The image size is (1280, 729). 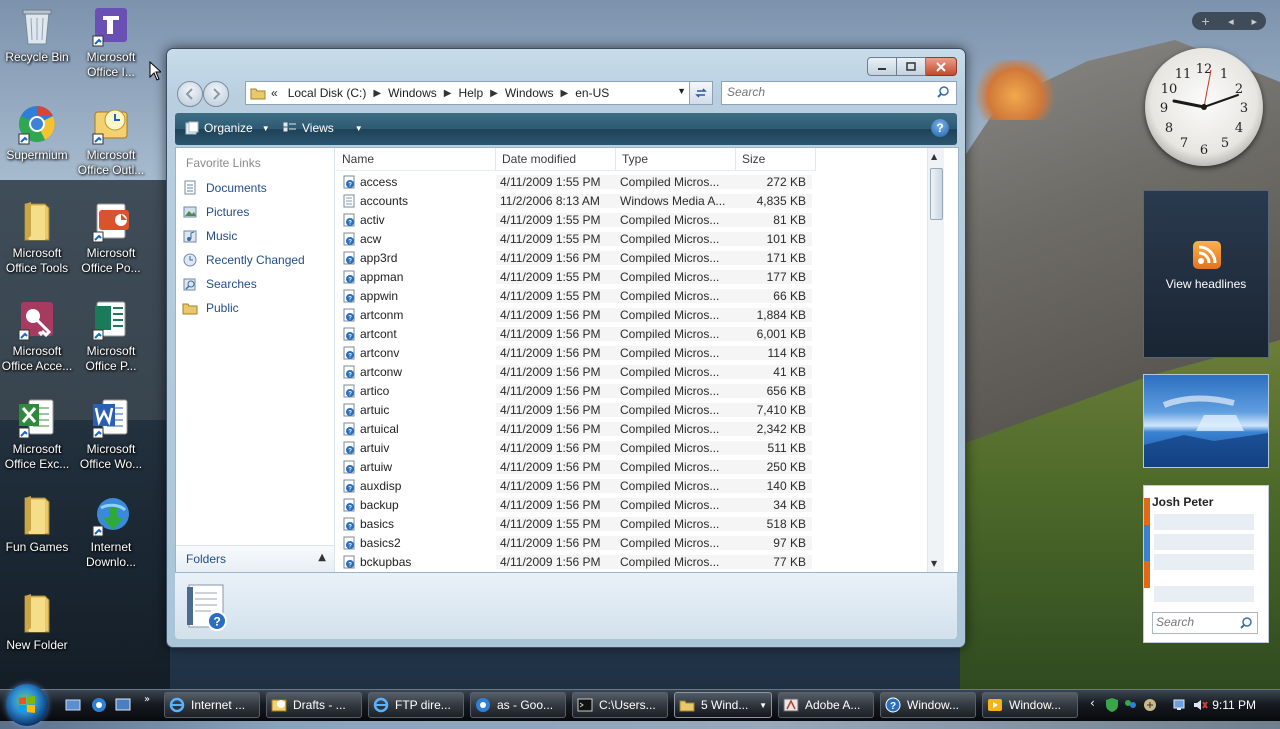 What do you see at coordinates (1112, 705) in the screenshot?
I see `shield-icon` at bounding box center [1112, 705].